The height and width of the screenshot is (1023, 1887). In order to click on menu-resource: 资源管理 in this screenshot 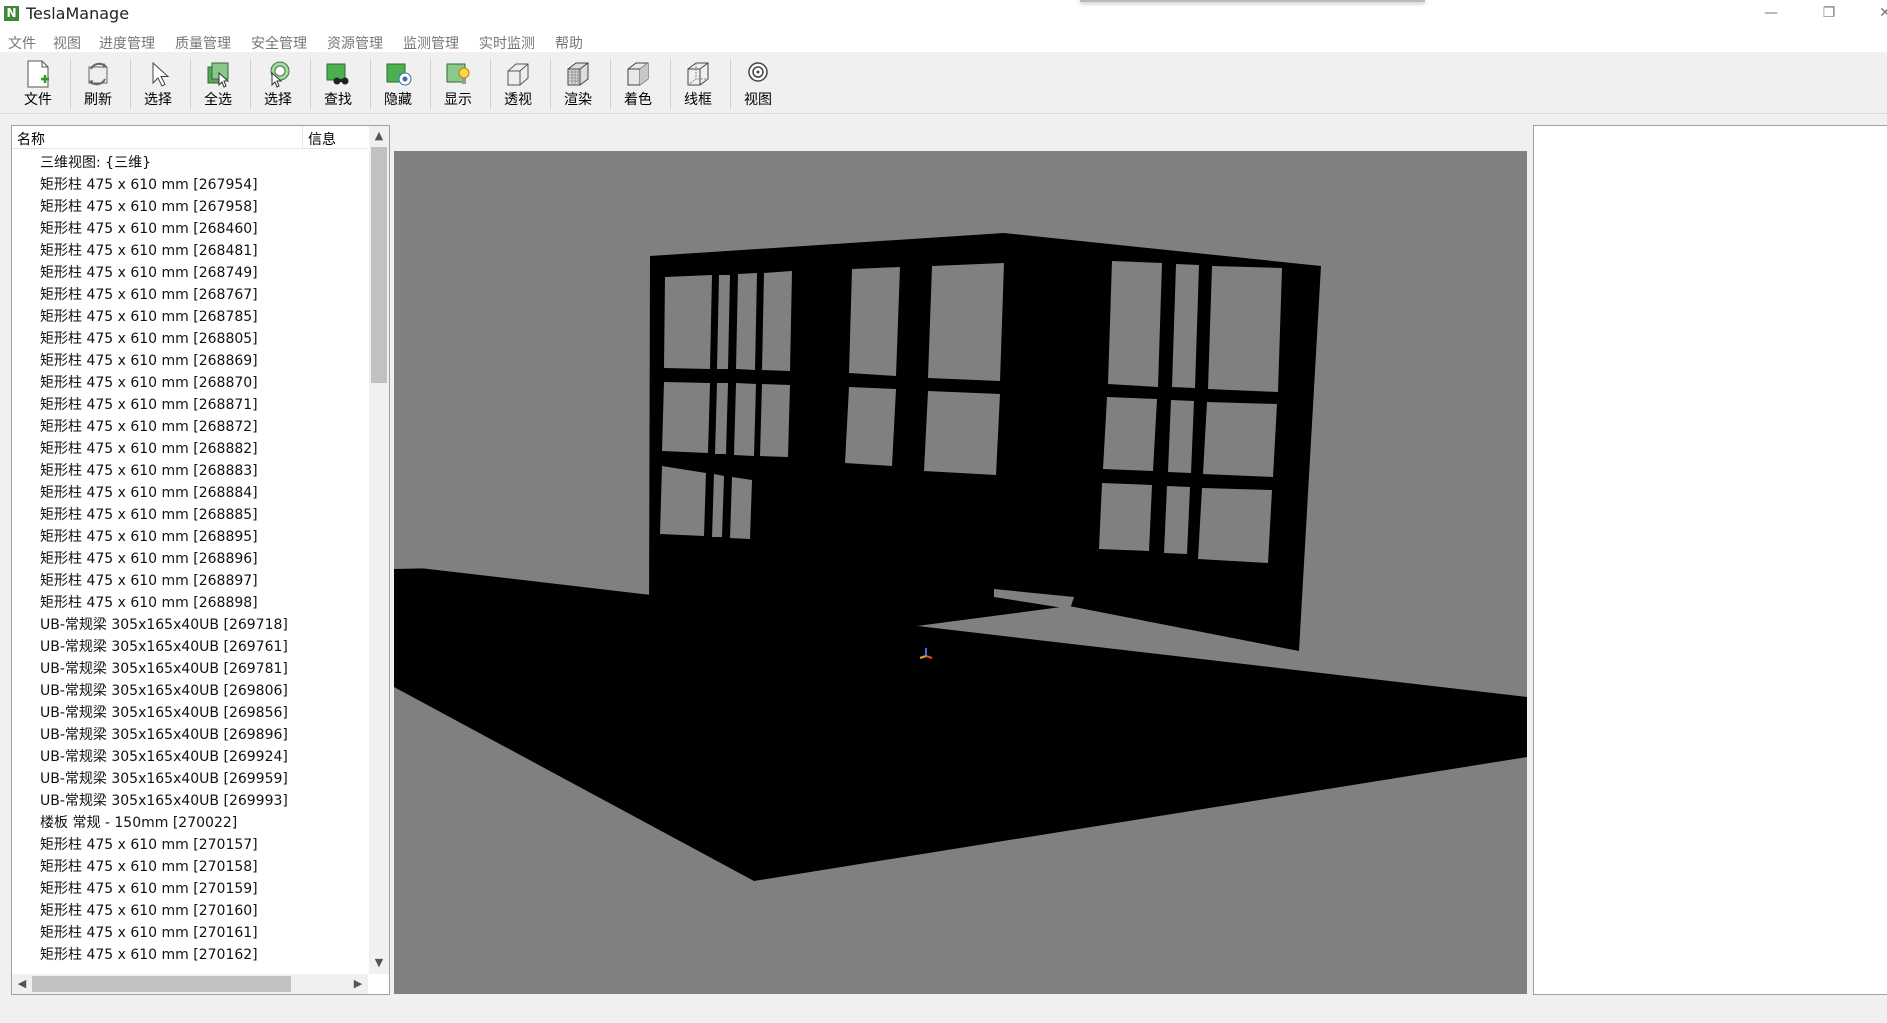, I will do `click(355, 43)`.